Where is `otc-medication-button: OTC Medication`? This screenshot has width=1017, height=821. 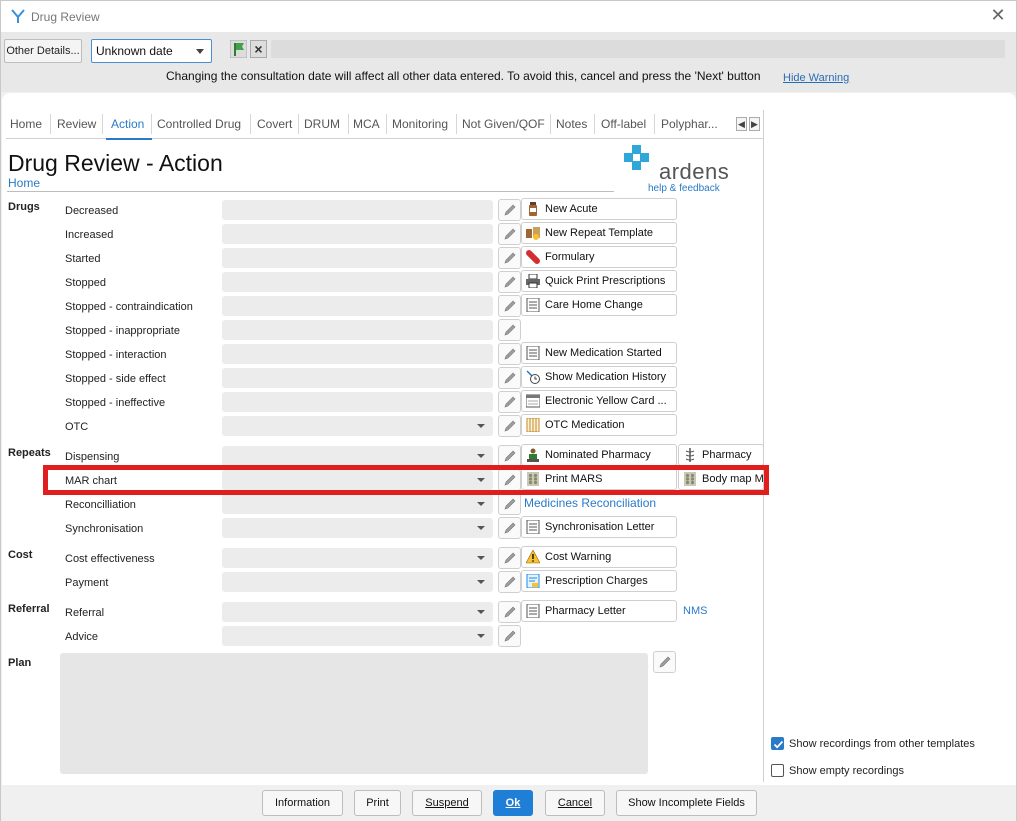
otc-medication-button: OTC Medication is located at coordinates (599, 425).